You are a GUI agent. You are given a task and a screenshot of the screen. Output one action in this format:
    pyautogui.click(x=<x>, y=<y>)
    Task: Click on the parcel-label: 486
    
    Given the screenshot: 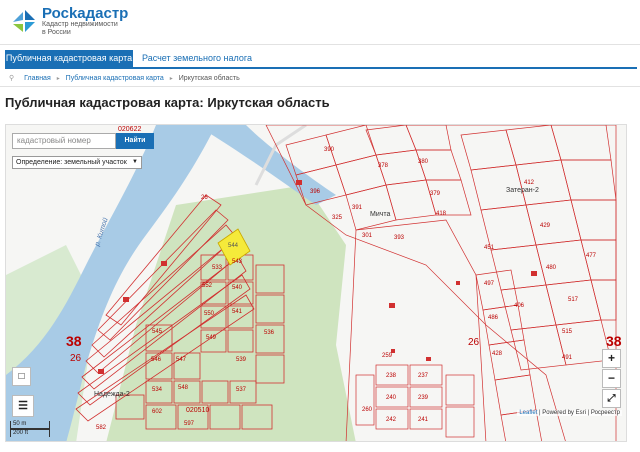 What is the action you would take?
    pyautogui.click(x=493, y=318)
    